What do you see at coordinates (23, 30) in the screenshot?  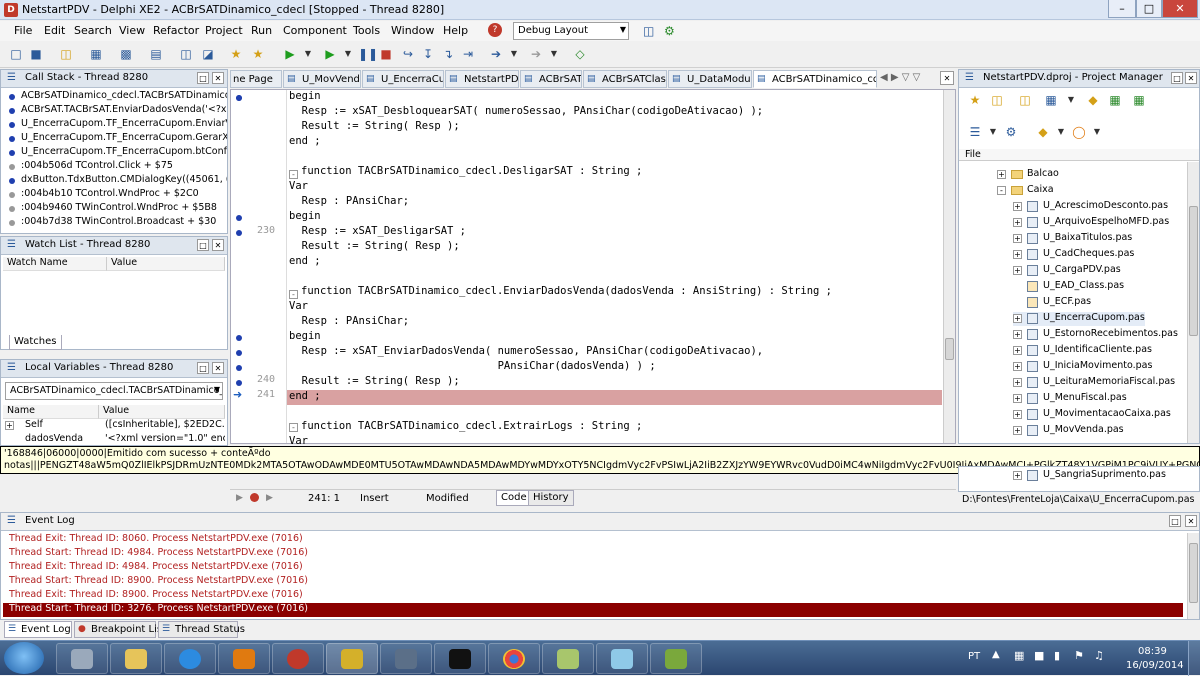 I see `menu-file: File` at bounding box center [23, 30].